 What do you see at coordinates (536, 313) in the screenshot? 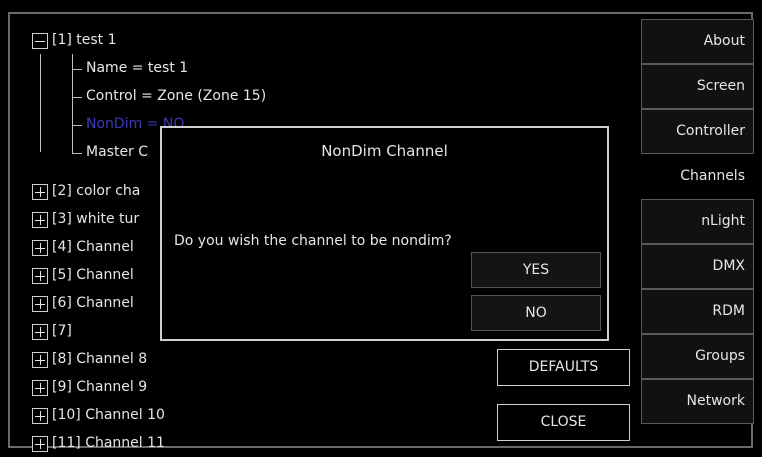
I see `no-button: NO` at bounding box center [536, 313].